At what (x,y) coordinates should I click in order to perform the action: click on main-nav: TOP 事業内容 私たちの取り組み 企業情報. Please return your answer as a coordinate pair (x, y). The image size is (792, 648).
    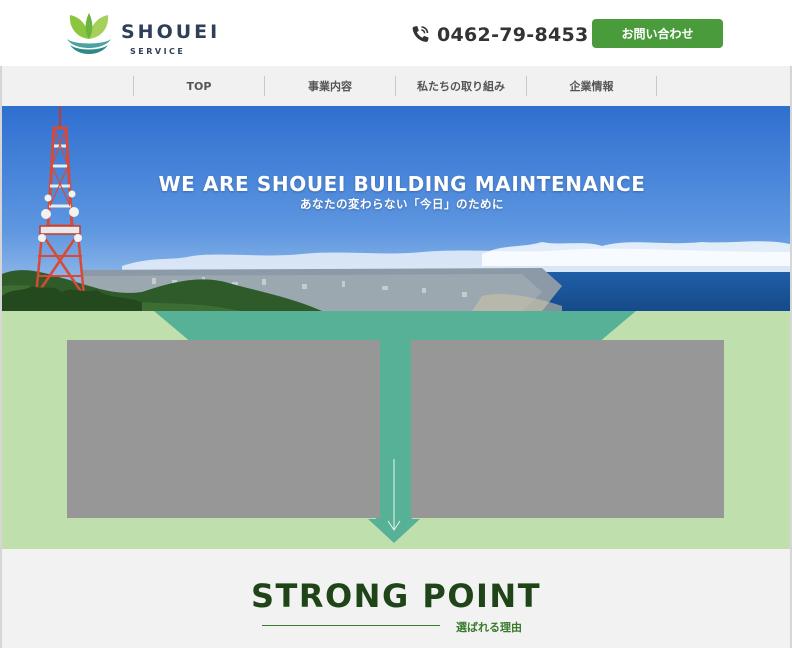
    Looking at the image, I should click on (396, 86).